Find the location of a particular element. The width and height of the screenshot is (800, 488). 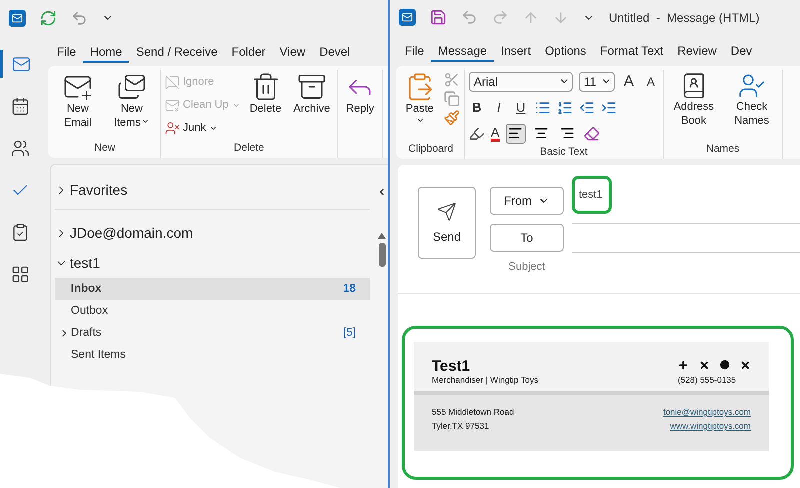

align-left-button is located at coordinates (516, 134).